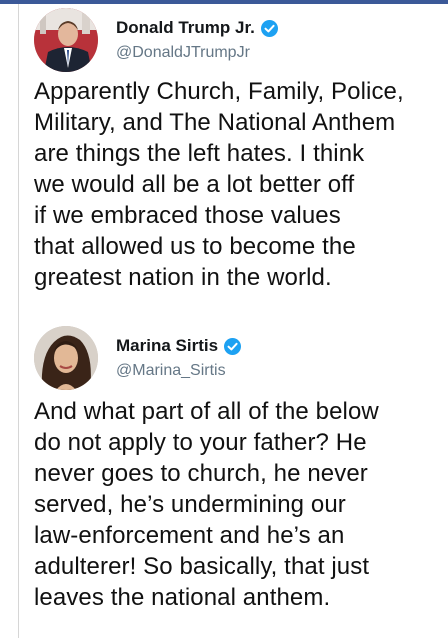 Image resolution: width=448 pixels, height=638 pixels. Describe the element at coordinates (185, 28) in the screenshot. I see `author-name: Donald Trump Jr.` at that location.